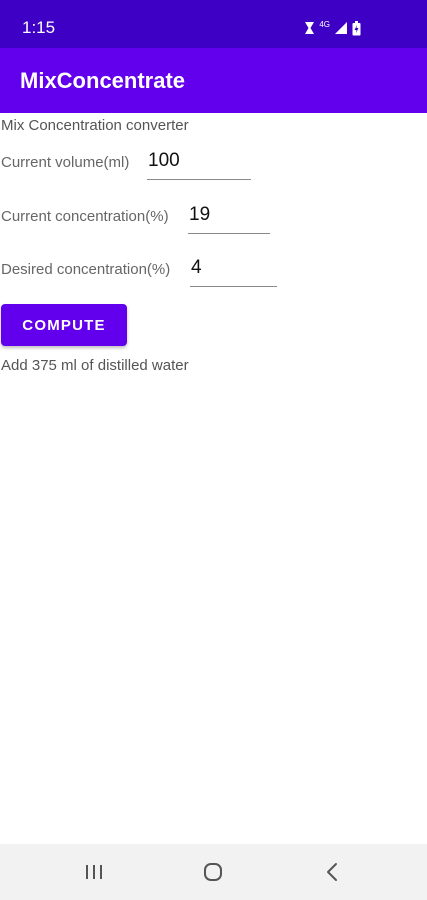 Image resolution: width=427 pixels, height=900 pixels. I want to click on result-text: Add 375 ml of distilled water, so click(95, 365).